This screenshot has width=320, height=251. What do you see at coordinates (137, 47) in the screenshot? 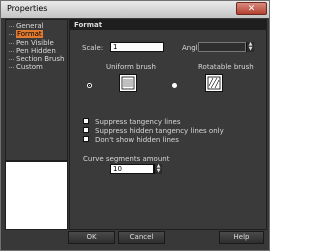
I see `scale-field: 1` at bounding box center [137, 47].